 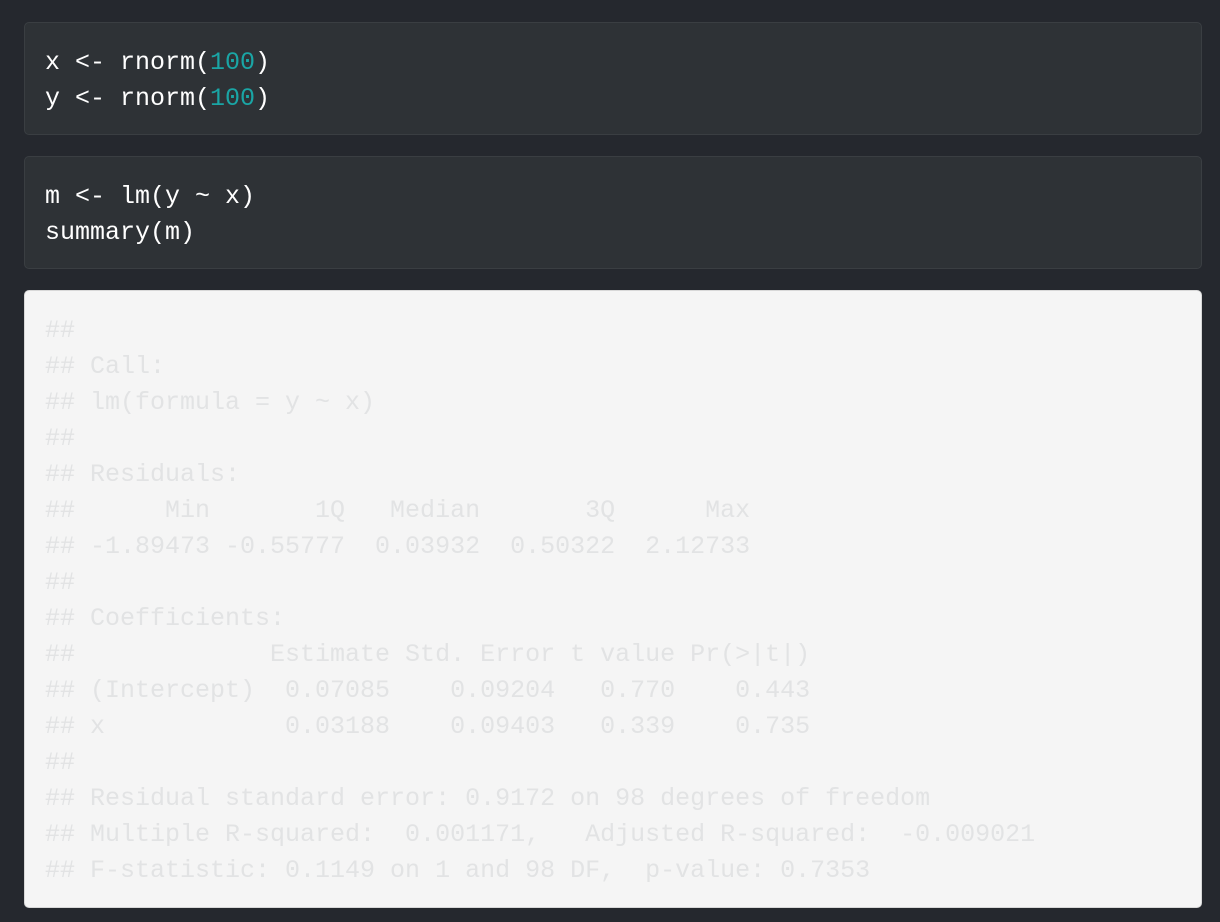 I want to click on output-line: ## Estimate Std. Error t value Pr(>|t|), so click(x=428, y=654).